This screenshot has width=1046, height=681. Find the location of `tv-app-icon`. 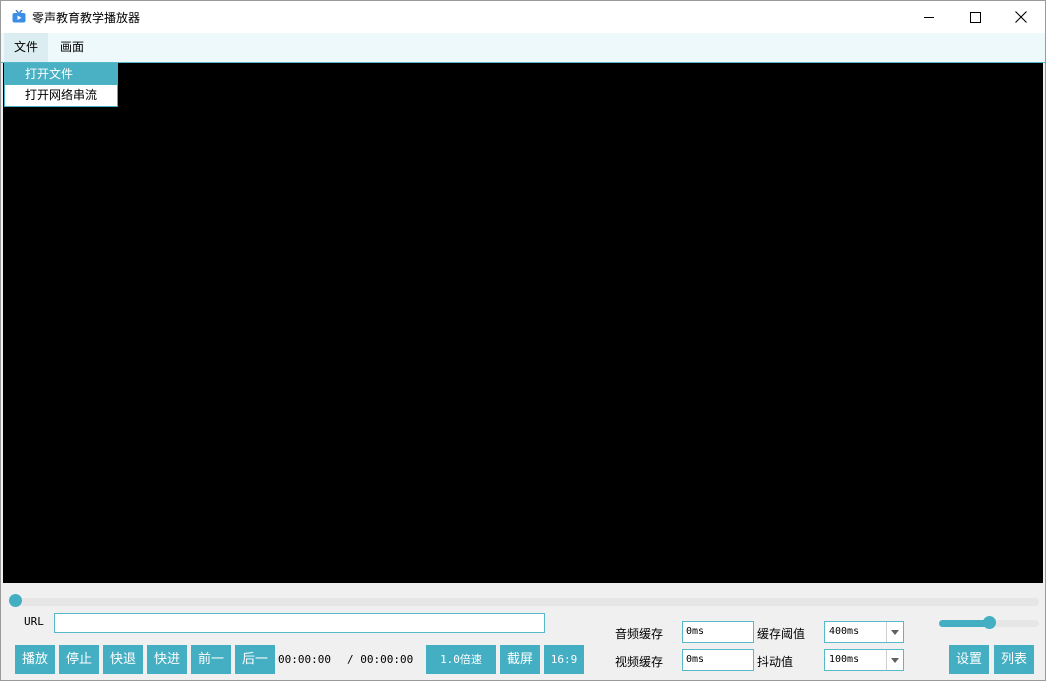

tv-app-icon is located at coordinates (19, 16).